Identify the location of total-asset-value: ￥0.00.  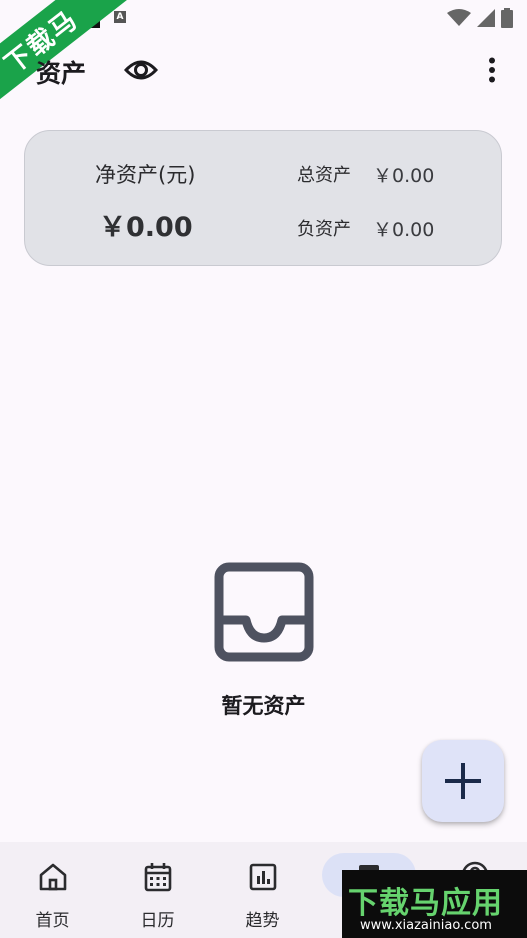
(404, 176).